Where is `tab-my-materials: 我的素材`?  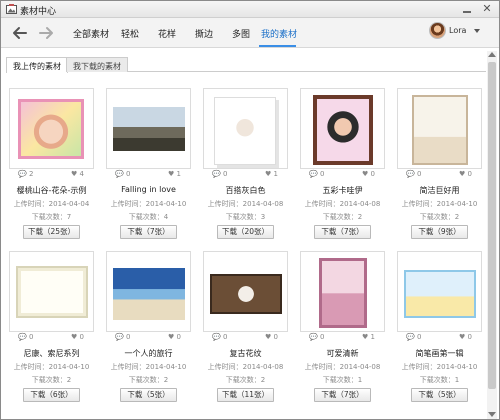 tab-my-materials: 我的素材 is located at coordinates (279, 33).